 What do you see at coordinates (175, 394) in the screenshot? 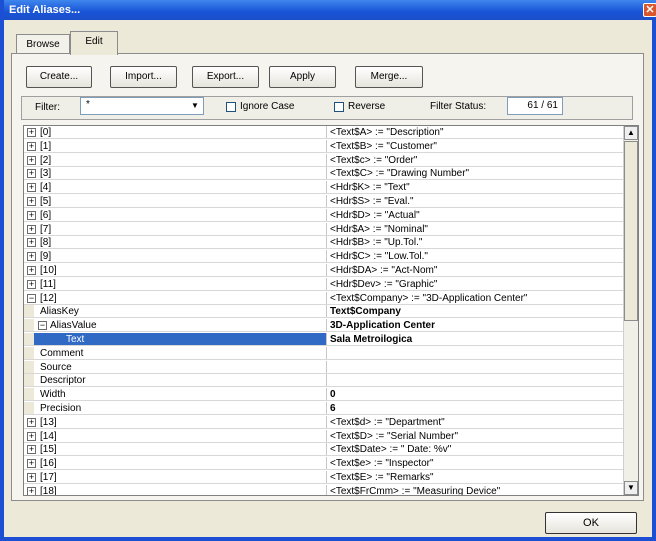
I see `row-label-cell: Width` at bounding box center [175, 394].